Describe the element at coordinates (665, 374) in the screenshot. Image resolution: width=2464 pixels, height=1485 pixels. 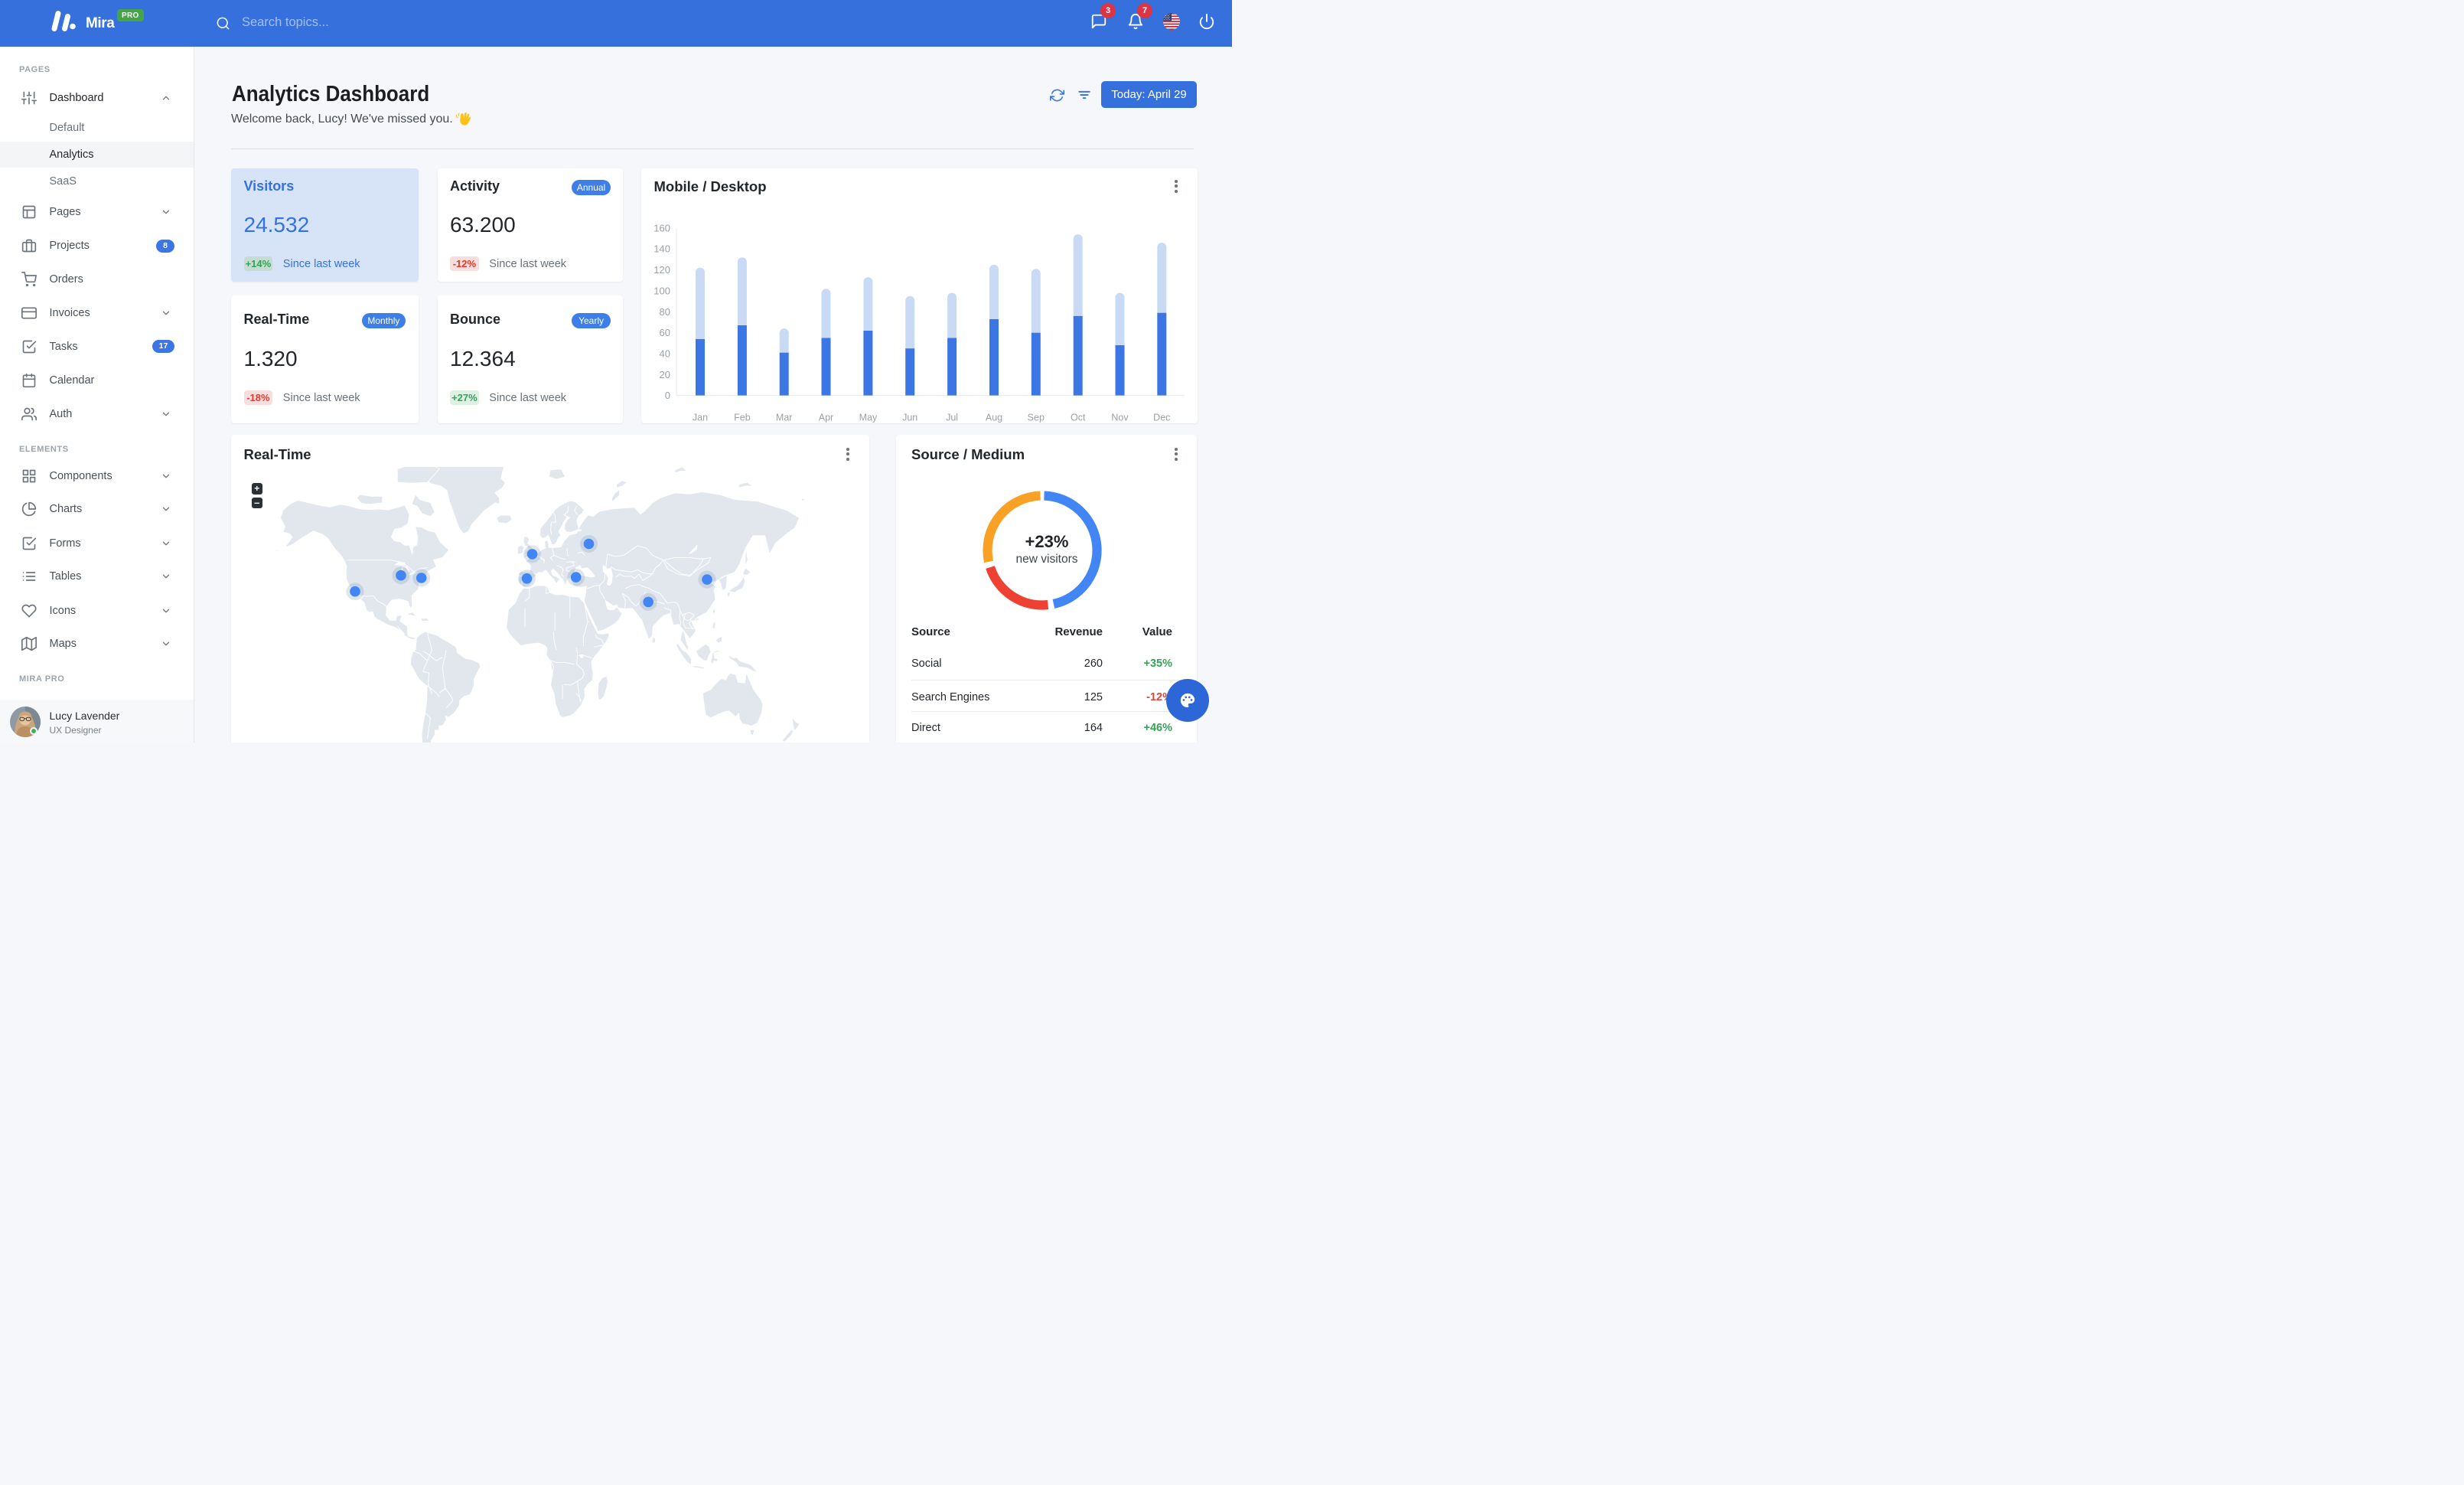
I see `svg-text: 20` at that location.